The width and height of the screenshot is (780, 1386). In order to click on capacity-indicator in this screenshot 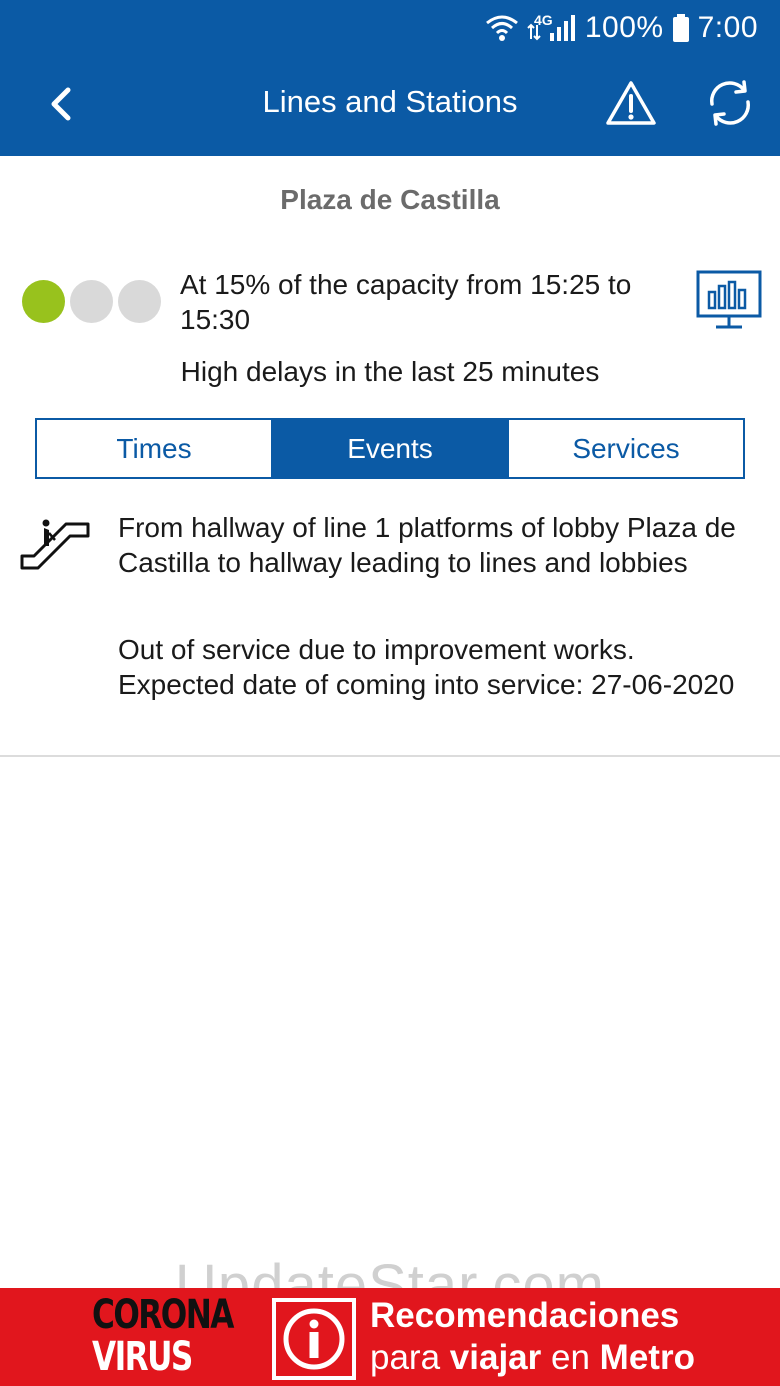, I will do `click(91, 301)`.